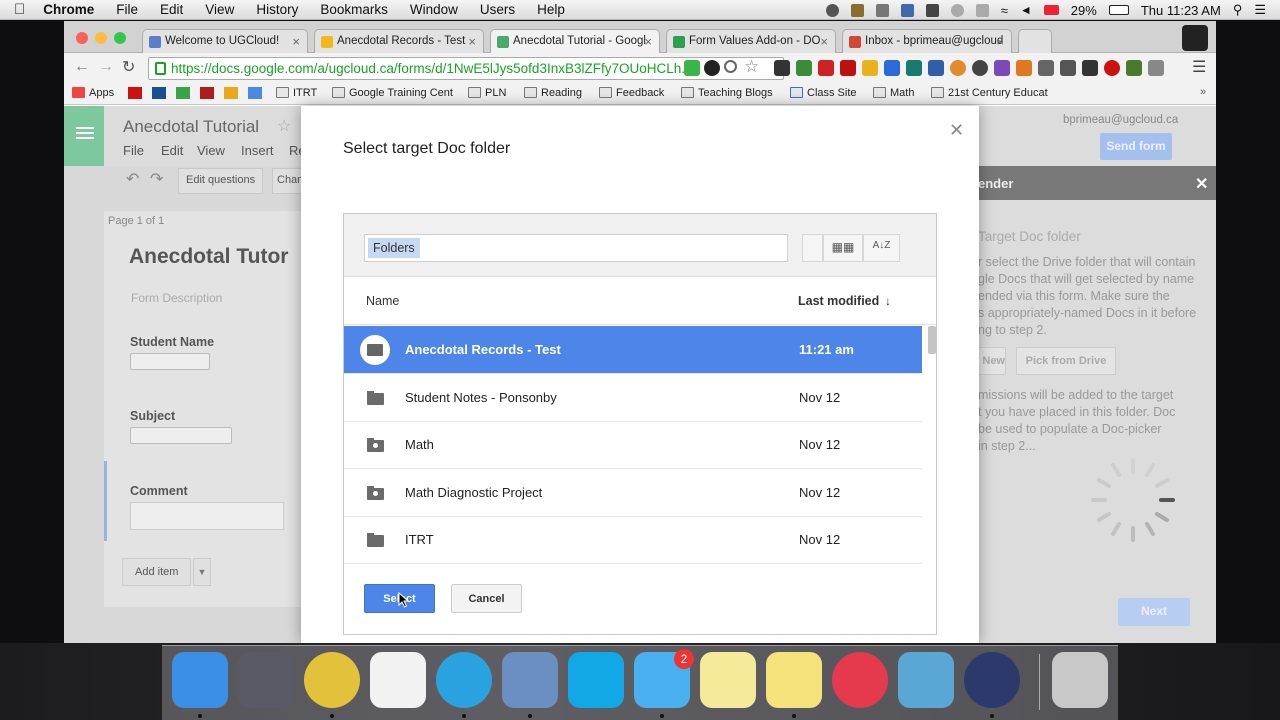  What do you see at coordinates (730, 66) in the screenshot?
I see `zoom-icon` at bounding box center [730, 66].